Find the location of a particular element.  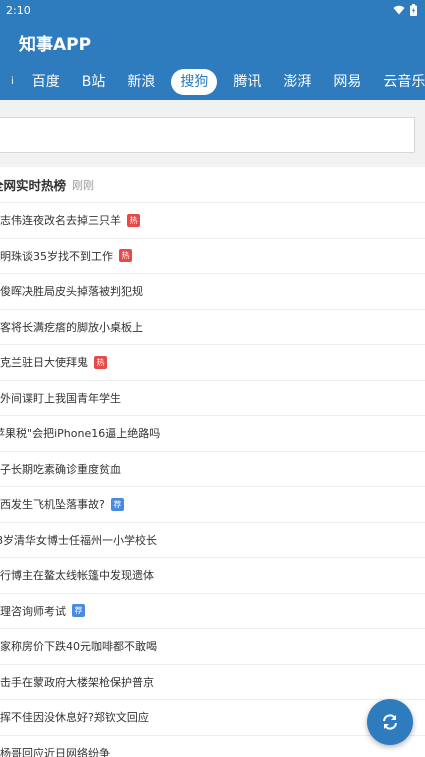

list-item-text: 陕西发生飞机坠落事故? is located at coordinates (52, 505).